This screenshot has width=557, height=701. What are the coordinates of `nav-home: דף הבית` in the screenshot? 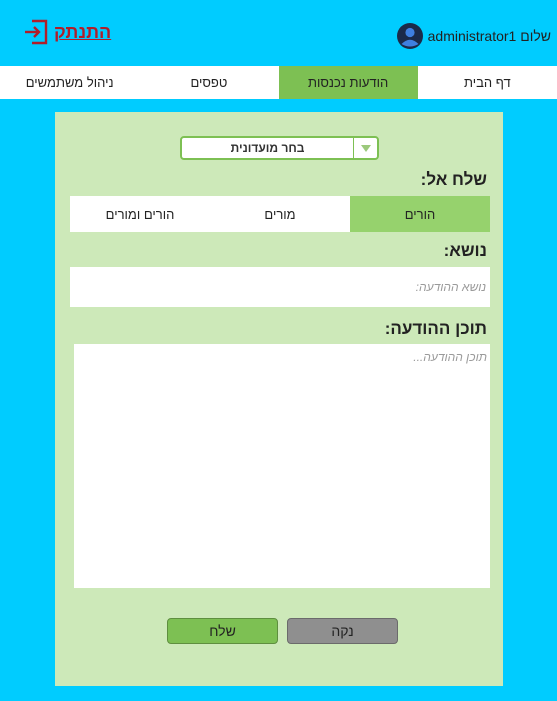 It's located at (487, 82).